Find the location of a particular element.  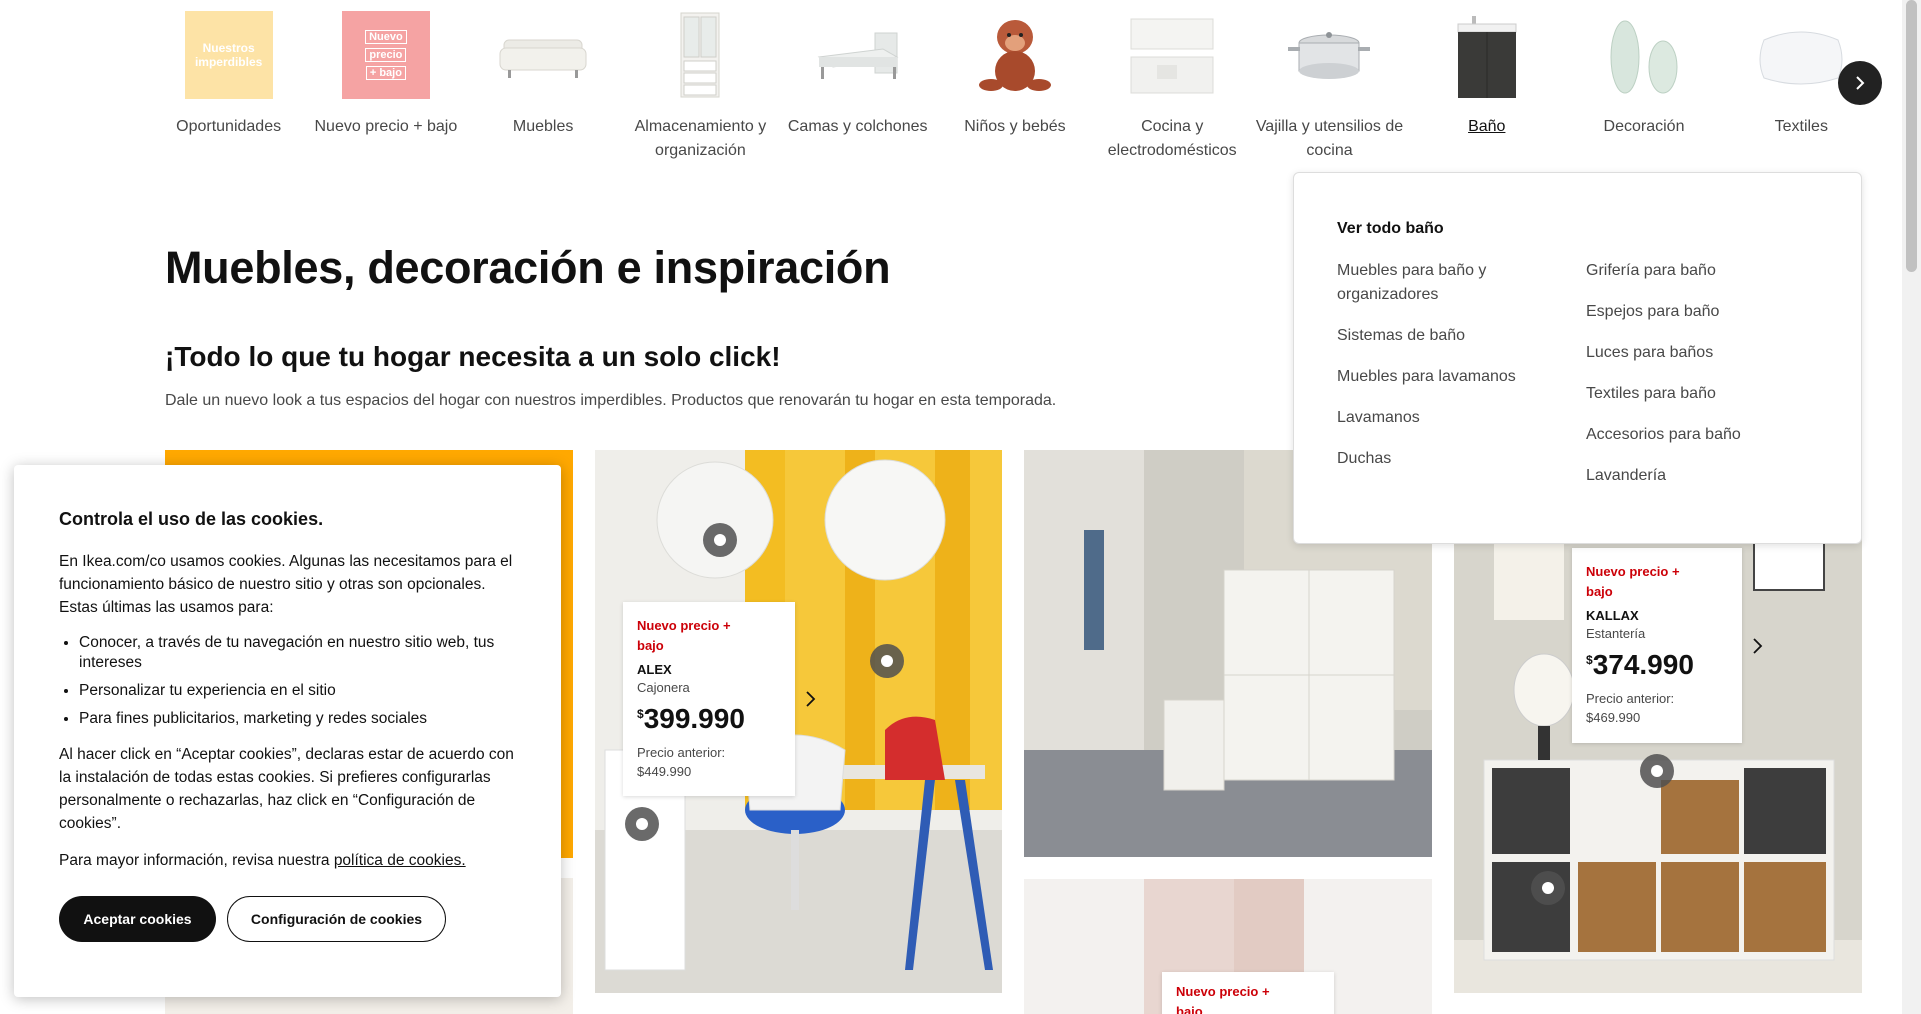

cookie-button-row: Aceptar cookies Configuración de cookies is located at coordinates (288, 919).